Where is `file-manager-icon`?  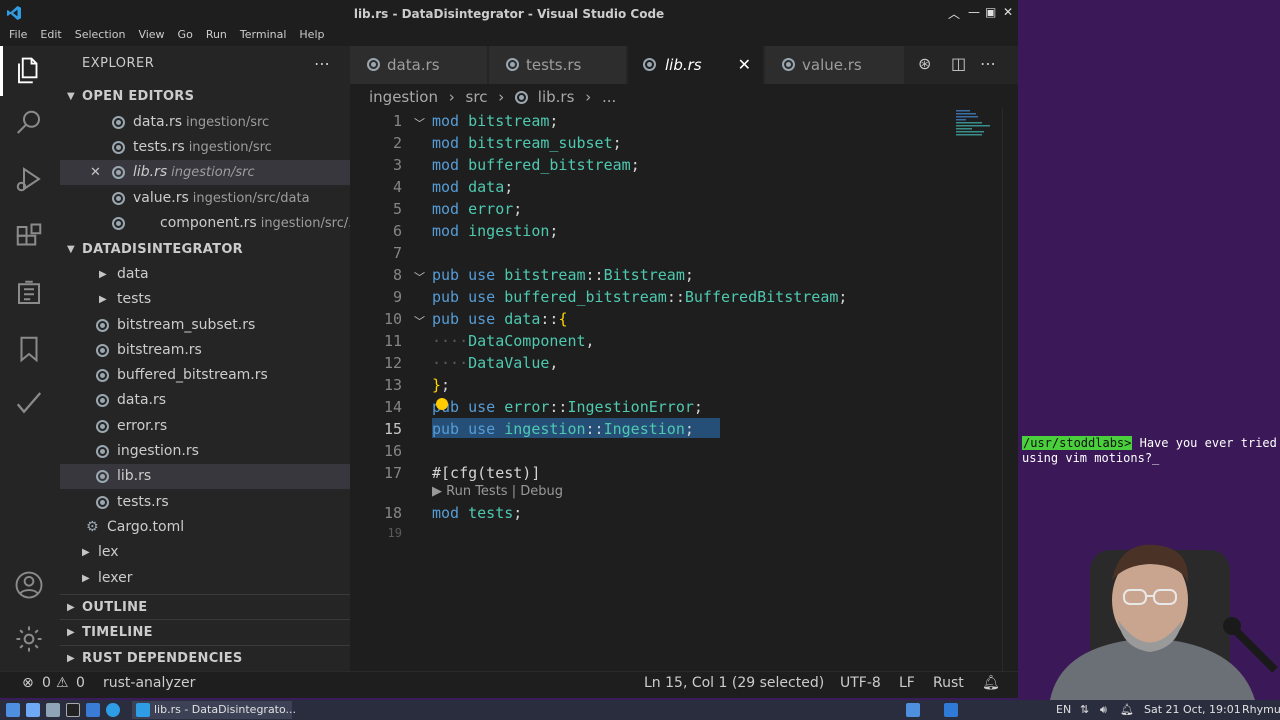 file-manager-icon is located at coordinates (33, 710).